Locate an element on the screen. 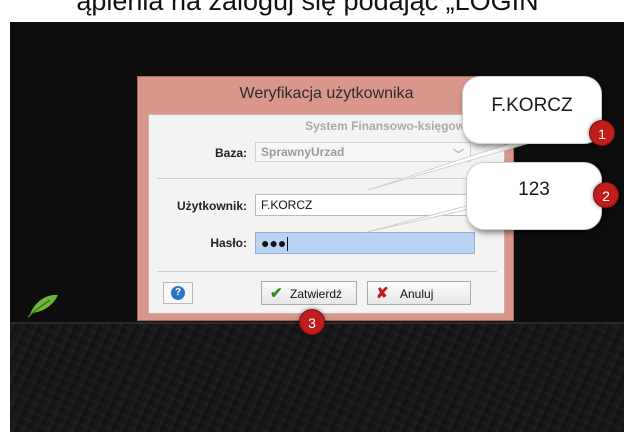 The width and height of the screenshot is (624, 432). step-3-badge: 3 is located at coordinates (312, 322).